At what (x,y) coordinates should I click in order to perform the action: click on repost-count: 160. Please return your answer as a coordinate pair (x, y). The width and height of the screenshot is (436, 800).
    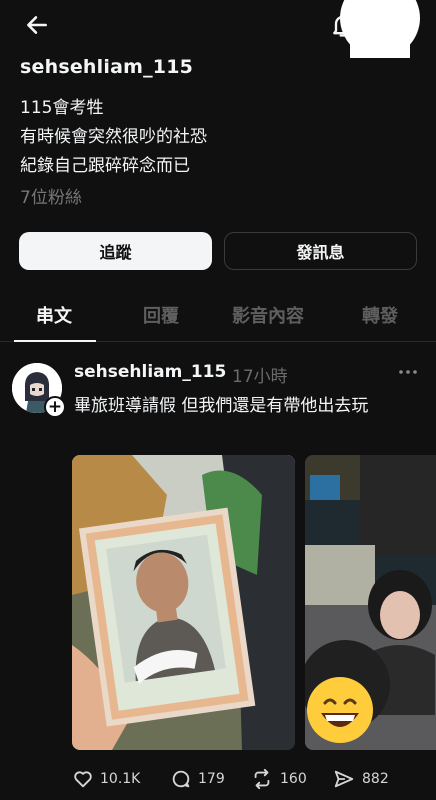
    Looking at the image, I should click on (293, 779).